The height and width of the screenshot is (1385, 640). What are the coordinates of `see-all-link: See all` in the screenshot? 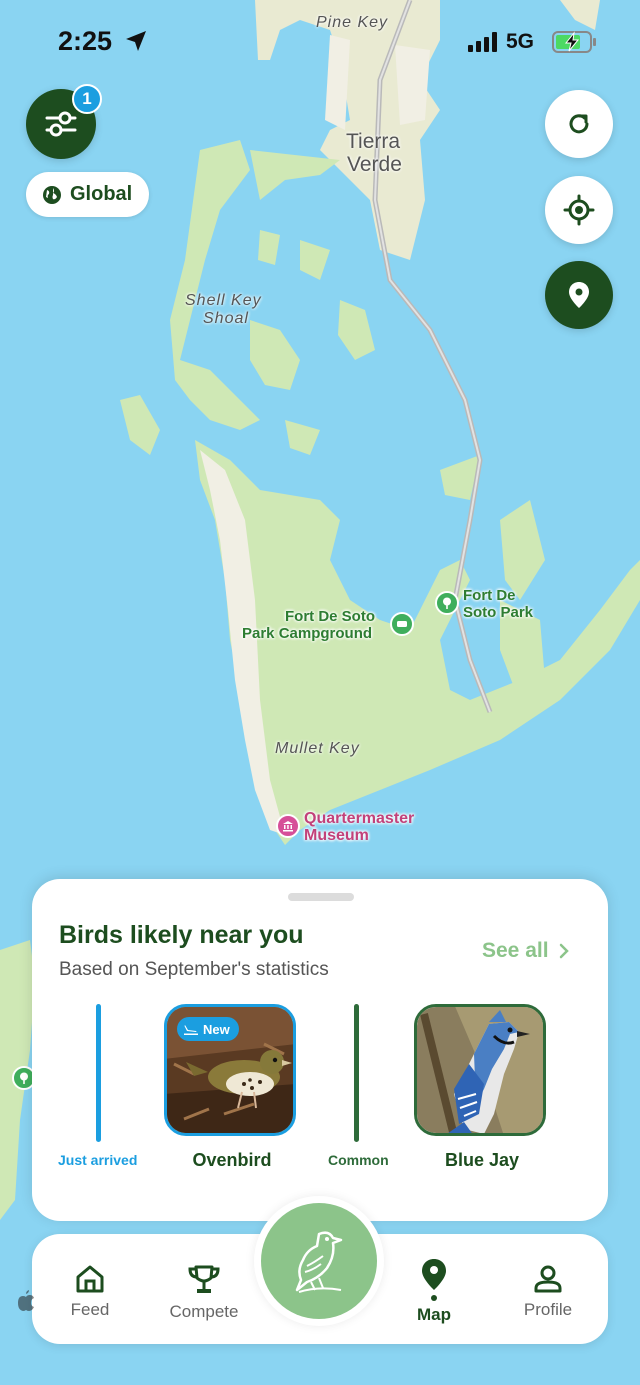 It's located at (525, 951).